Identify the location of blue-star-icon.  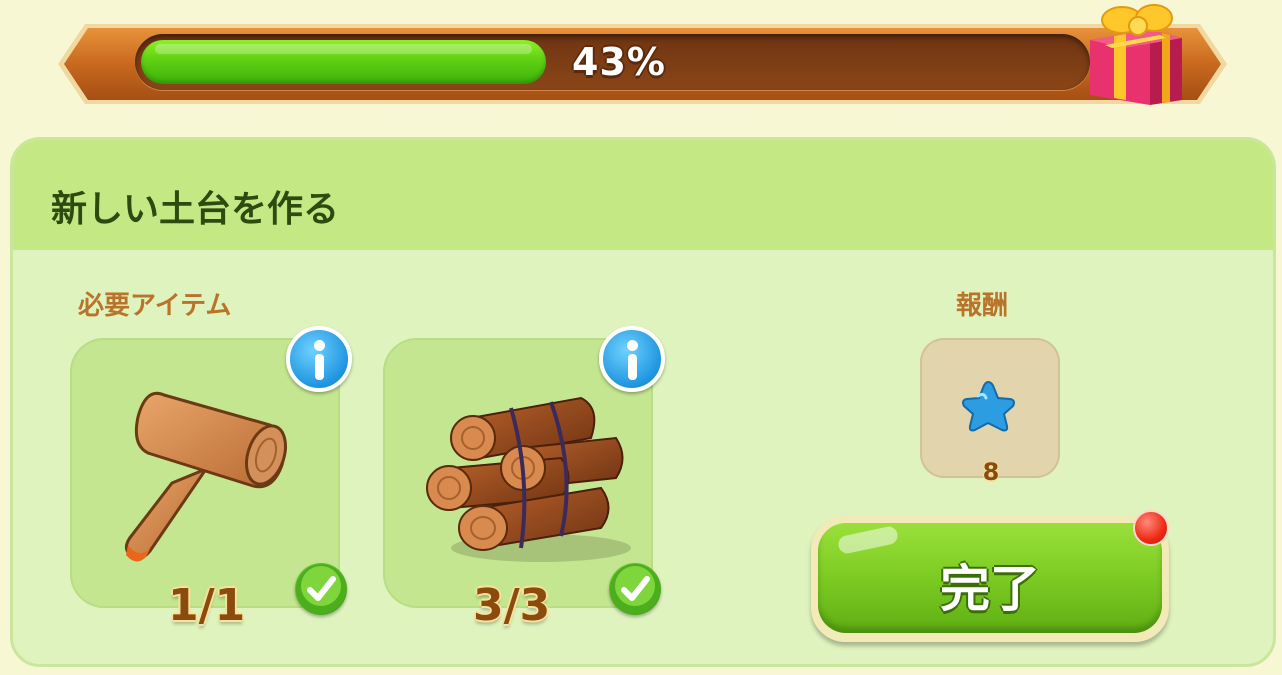
(988, 406).